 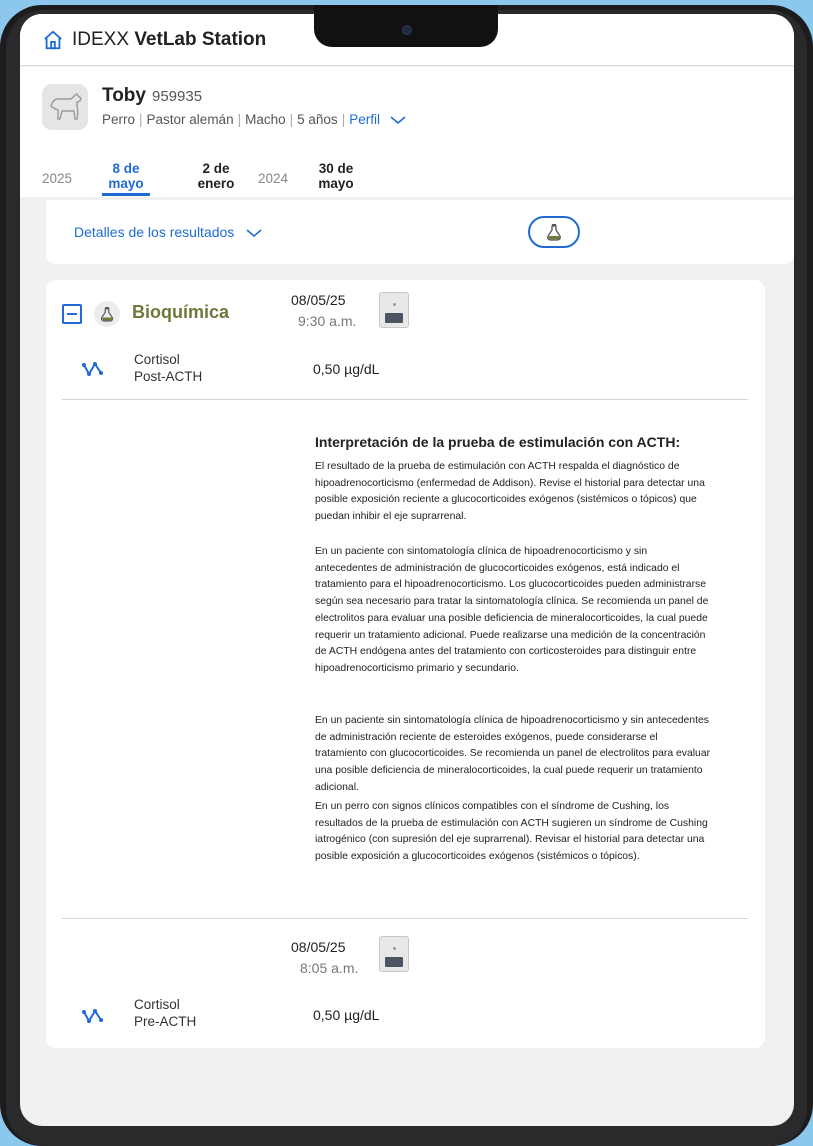 What do you see at coordinates (57, 178) in the screenshot?
I see `tab-year-2025: 2025` at bounding box center [57, 178].